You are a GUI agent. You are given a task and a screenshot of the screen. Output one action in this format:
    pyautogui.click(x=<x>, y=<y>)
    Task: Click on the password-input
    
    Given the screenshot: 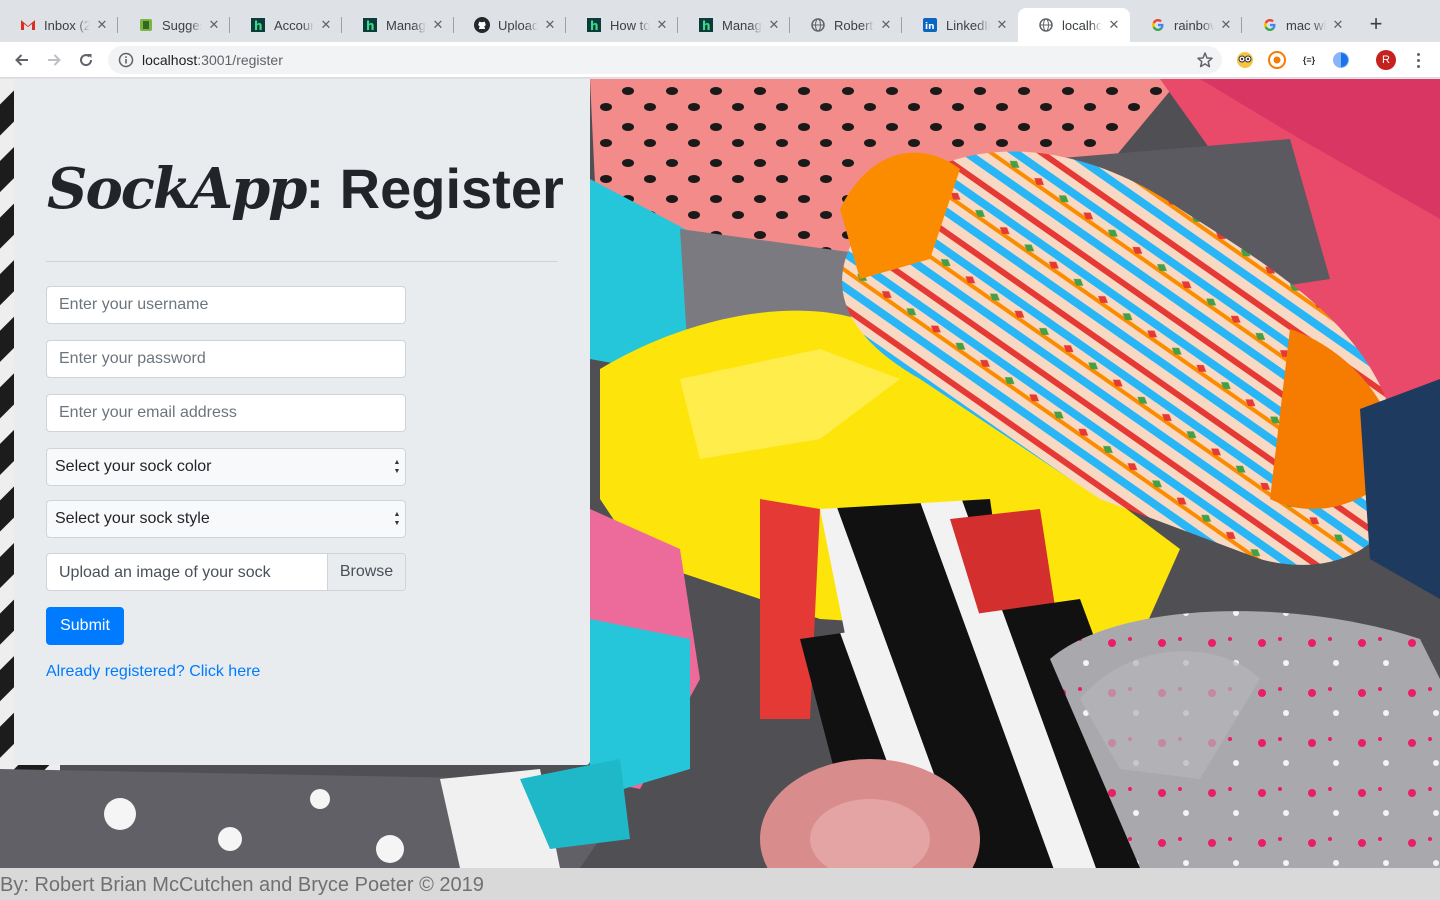 What is the action you would take?
    pyautogui.click(x=226, y=359)
    